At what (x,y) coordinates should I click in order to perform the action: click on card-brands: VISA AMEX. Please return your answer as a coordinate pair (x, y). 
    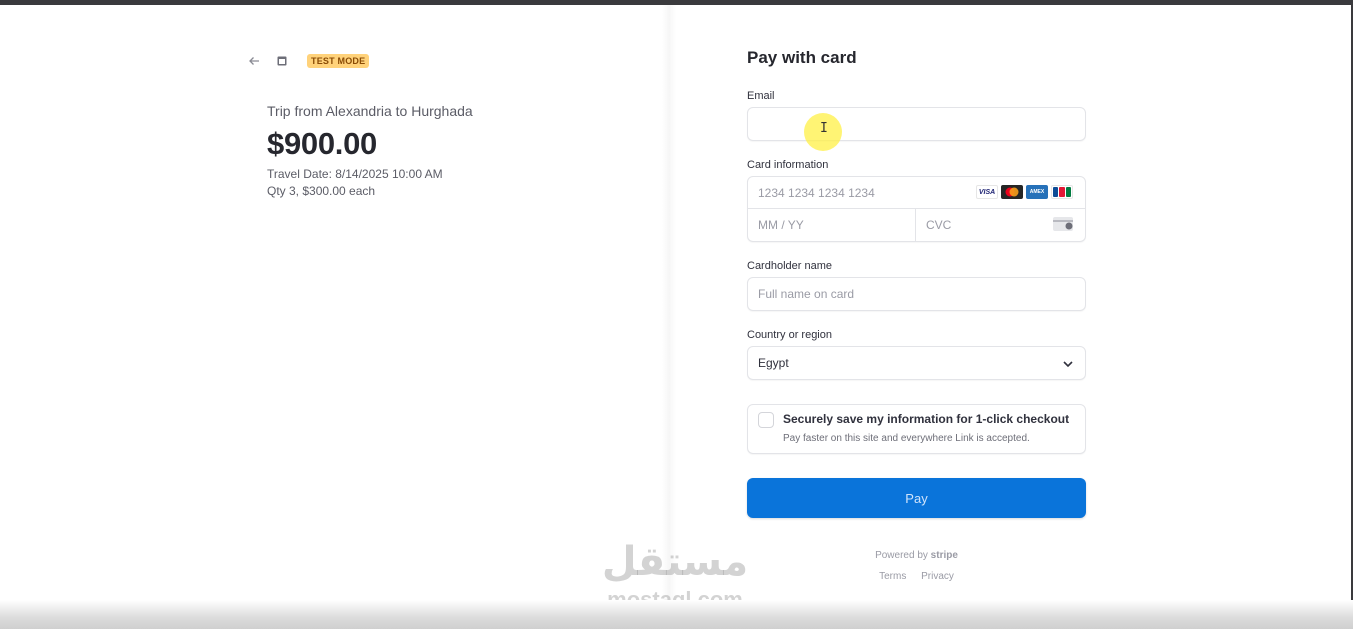
    Looking at the image, I should click on (1024, 192).